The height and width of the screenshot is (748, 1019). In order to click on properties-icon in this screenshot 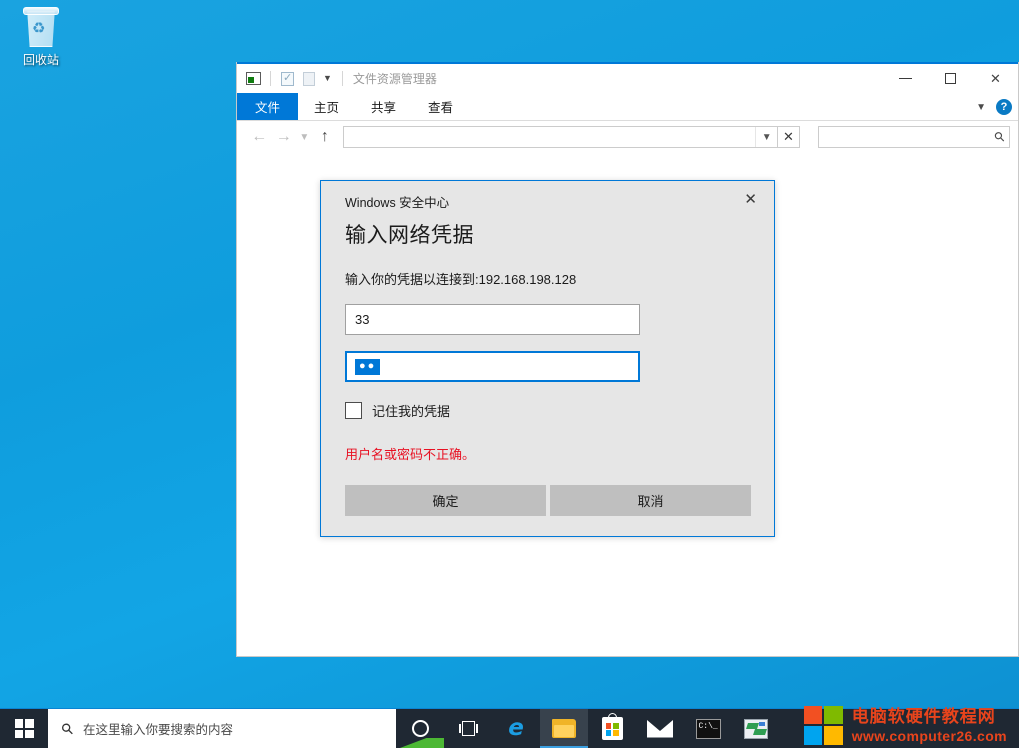, I will do `click(287, 78)`.